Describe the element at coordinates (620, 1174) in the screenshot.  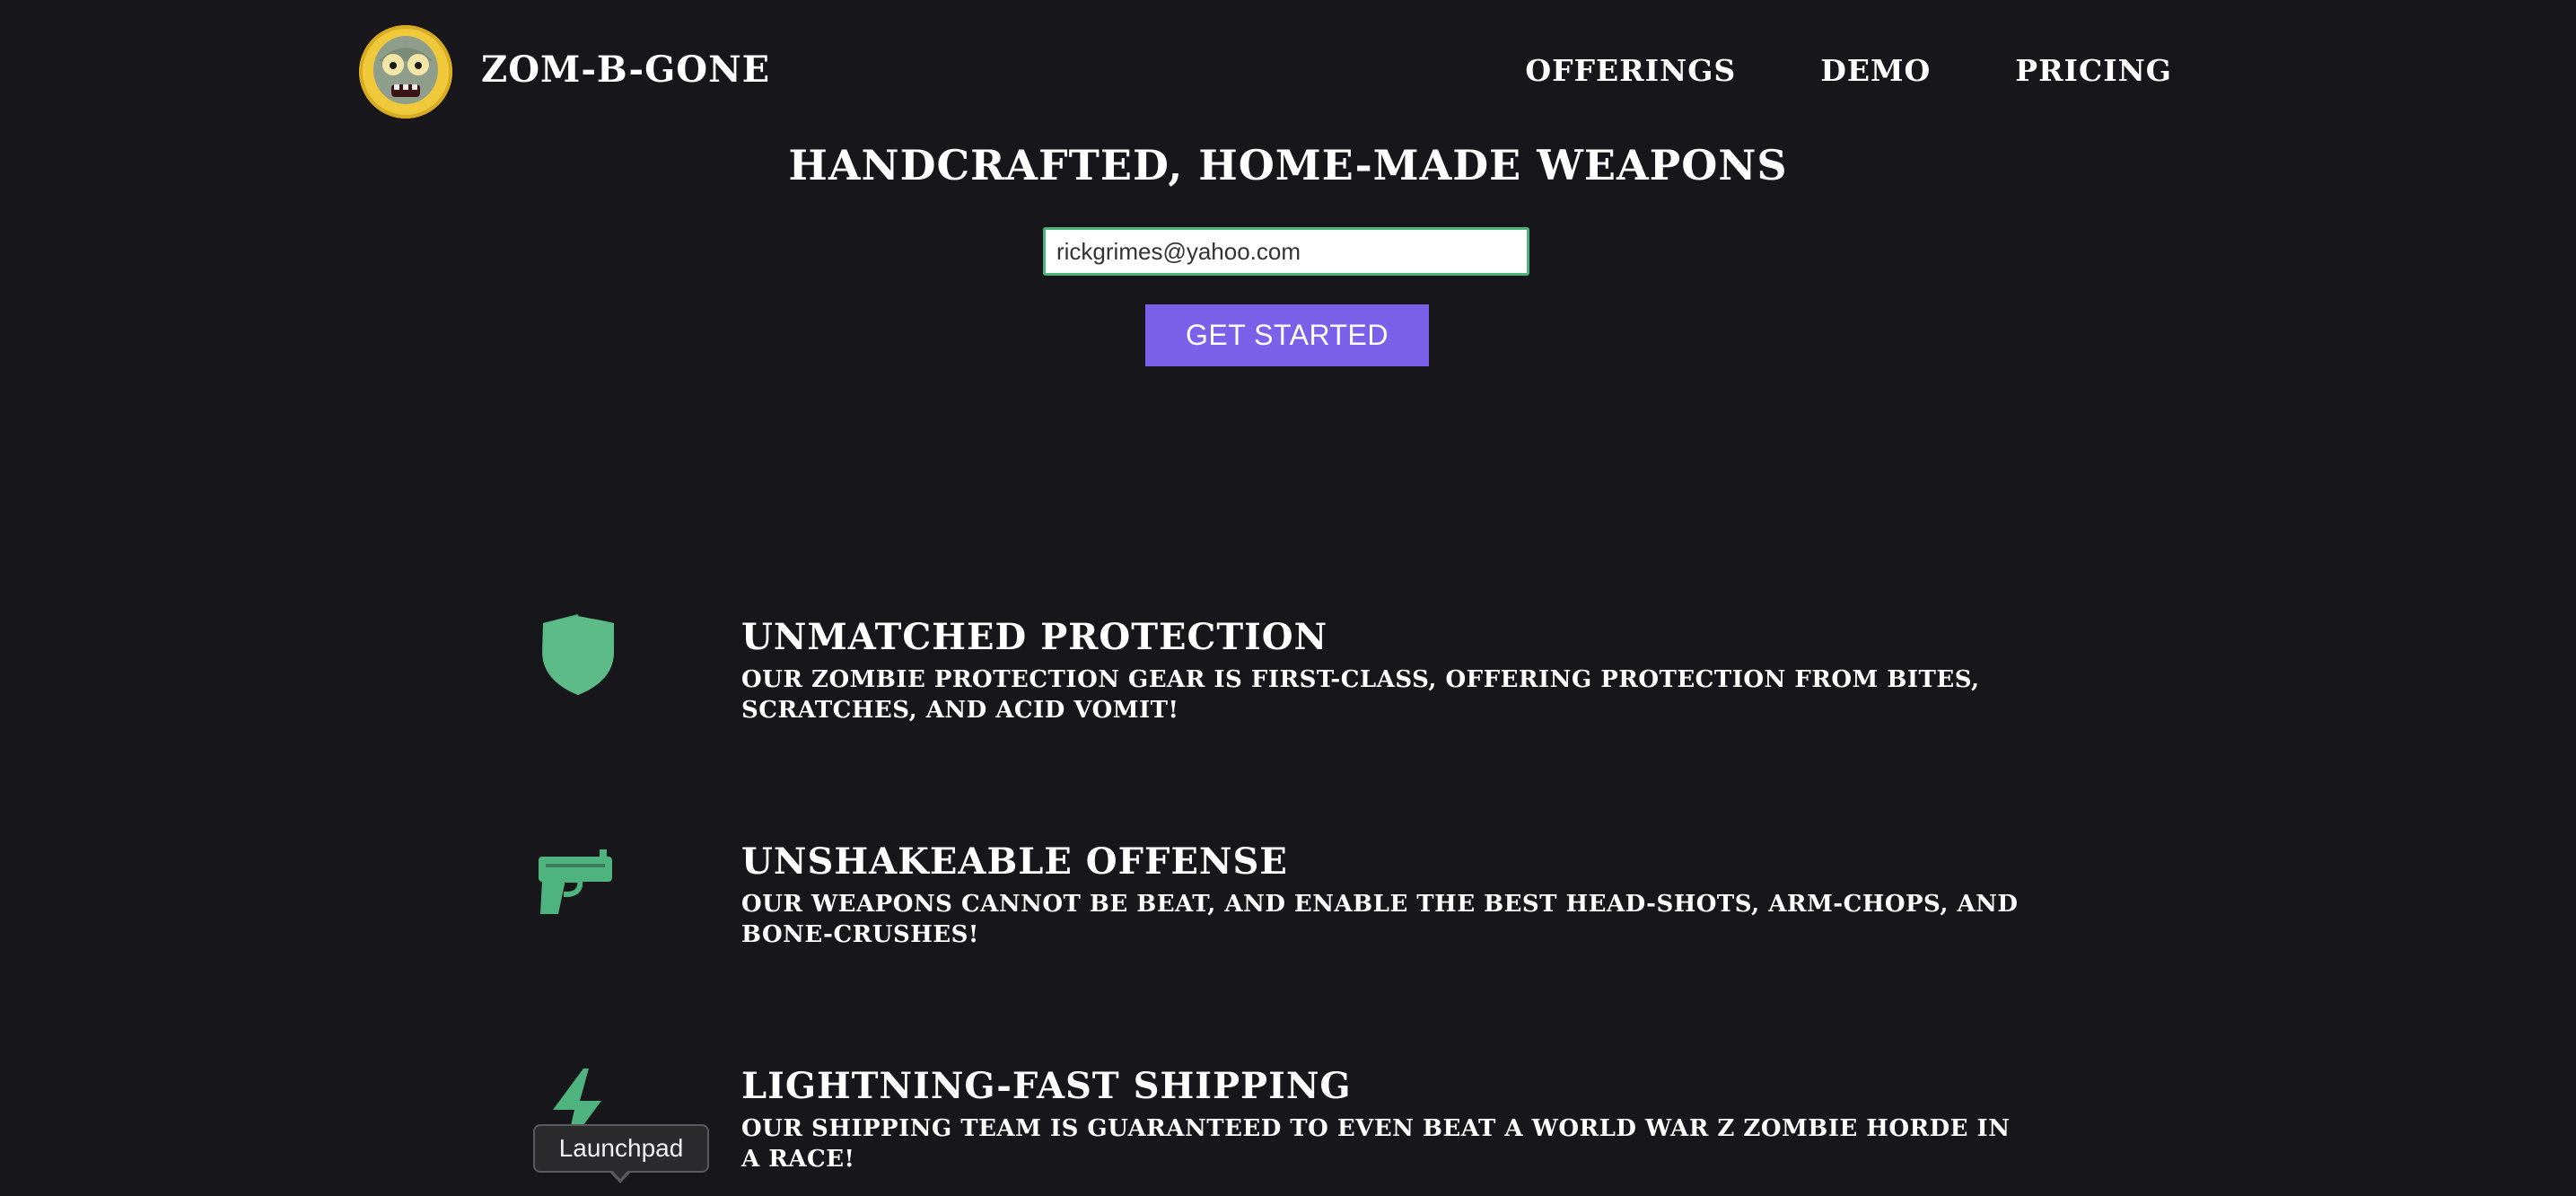
I see `tooltip-arrow-inner` at that location.